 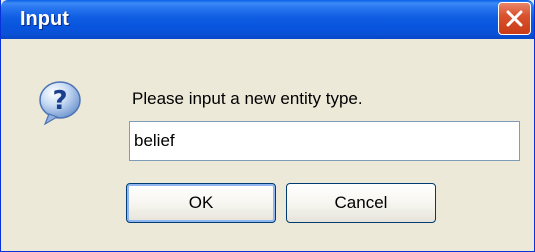 What do you see at coordinates (324, 141) in the screenshot?
I see `entity-type-input` at bounding box center [324, 141].